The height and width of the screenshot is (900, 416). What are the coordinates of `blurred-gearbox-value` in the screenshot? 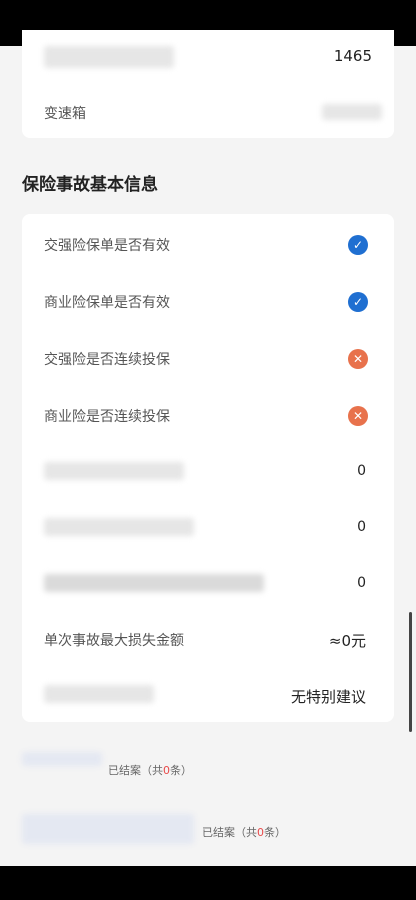 It's located at (352, 112).